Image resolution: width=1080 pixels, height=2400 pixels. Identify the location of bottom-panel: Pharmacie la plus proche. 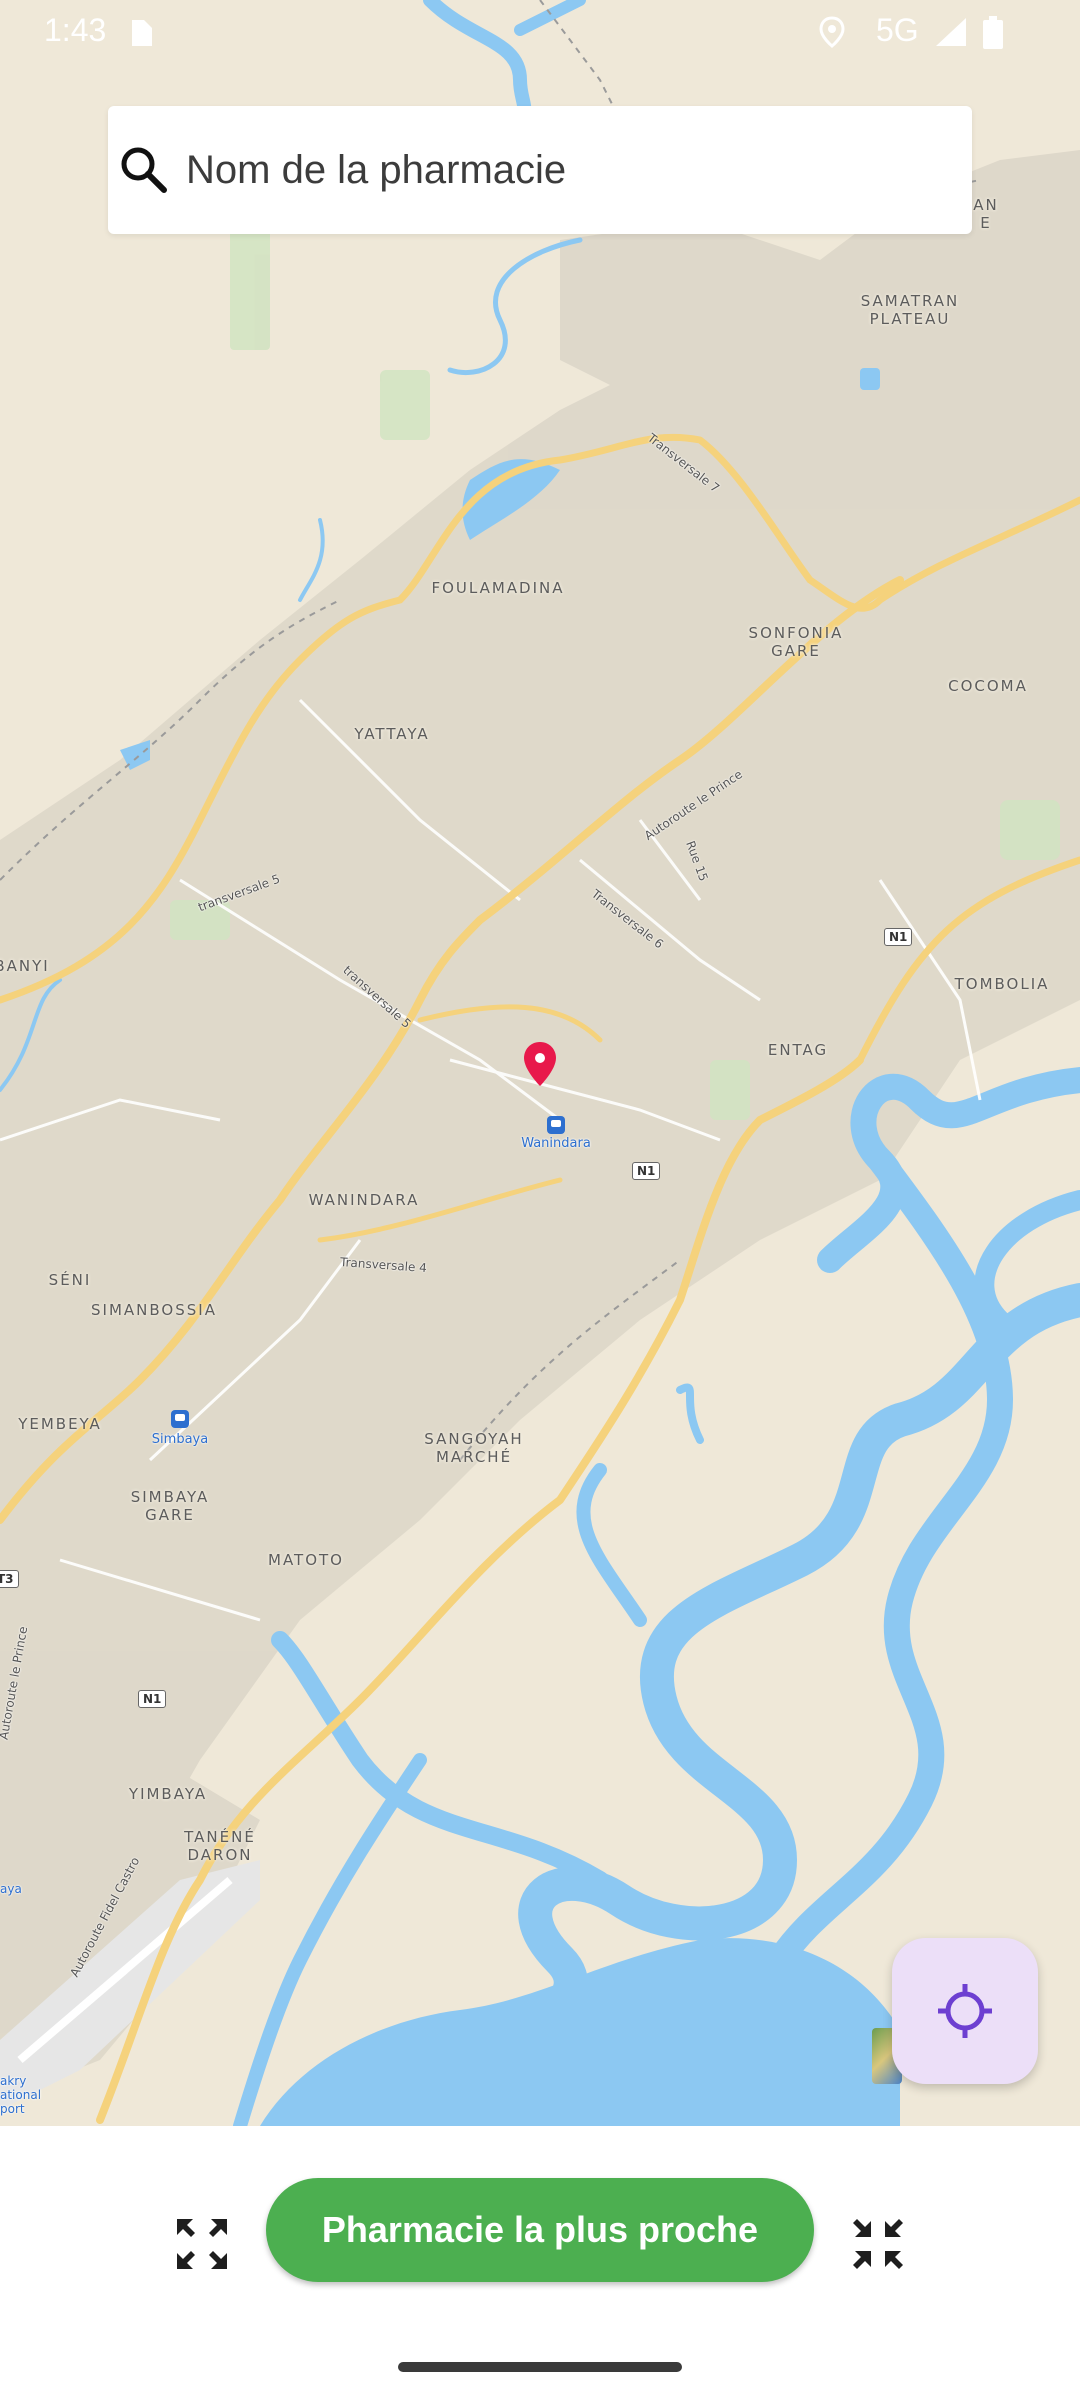
(540, 2263).